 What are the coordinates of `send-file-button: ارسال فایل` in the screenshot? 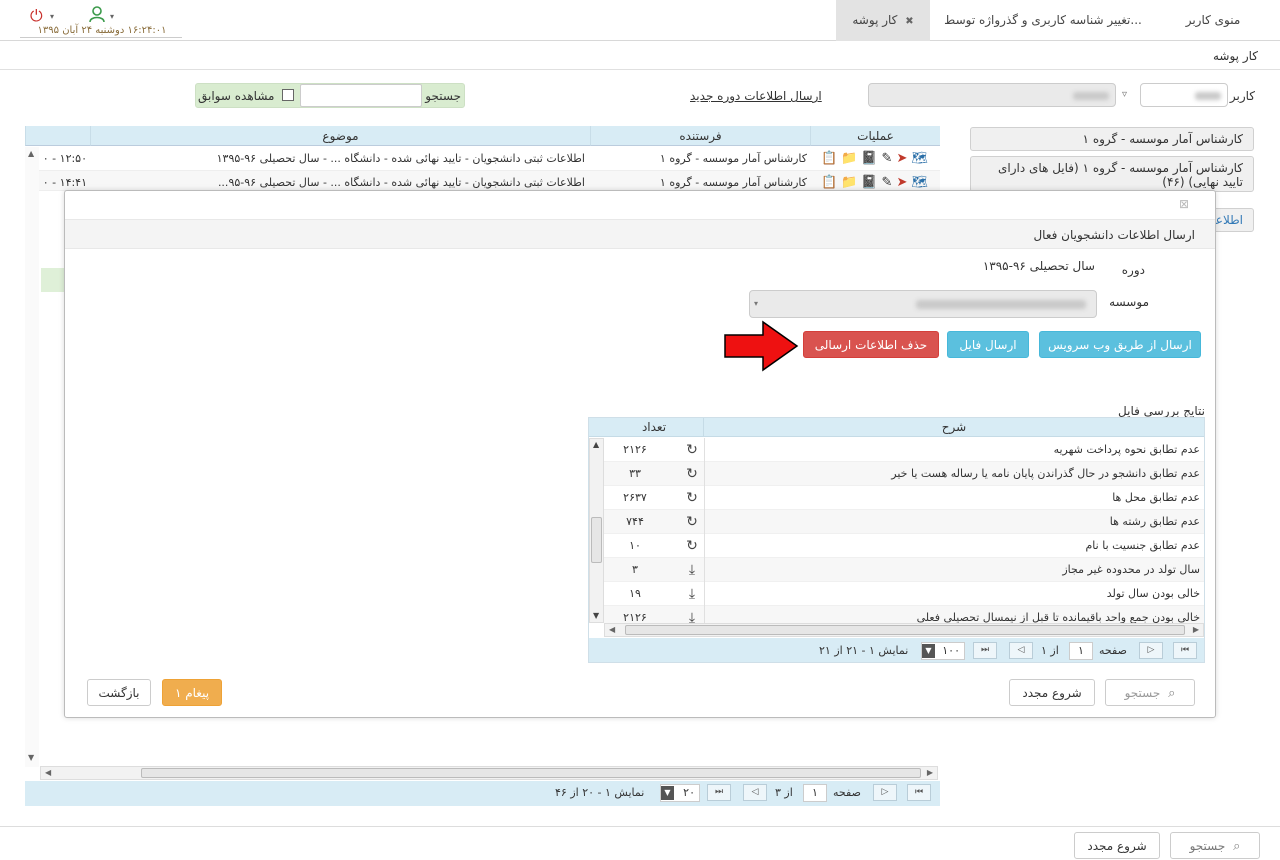 It's located at (988, 344).